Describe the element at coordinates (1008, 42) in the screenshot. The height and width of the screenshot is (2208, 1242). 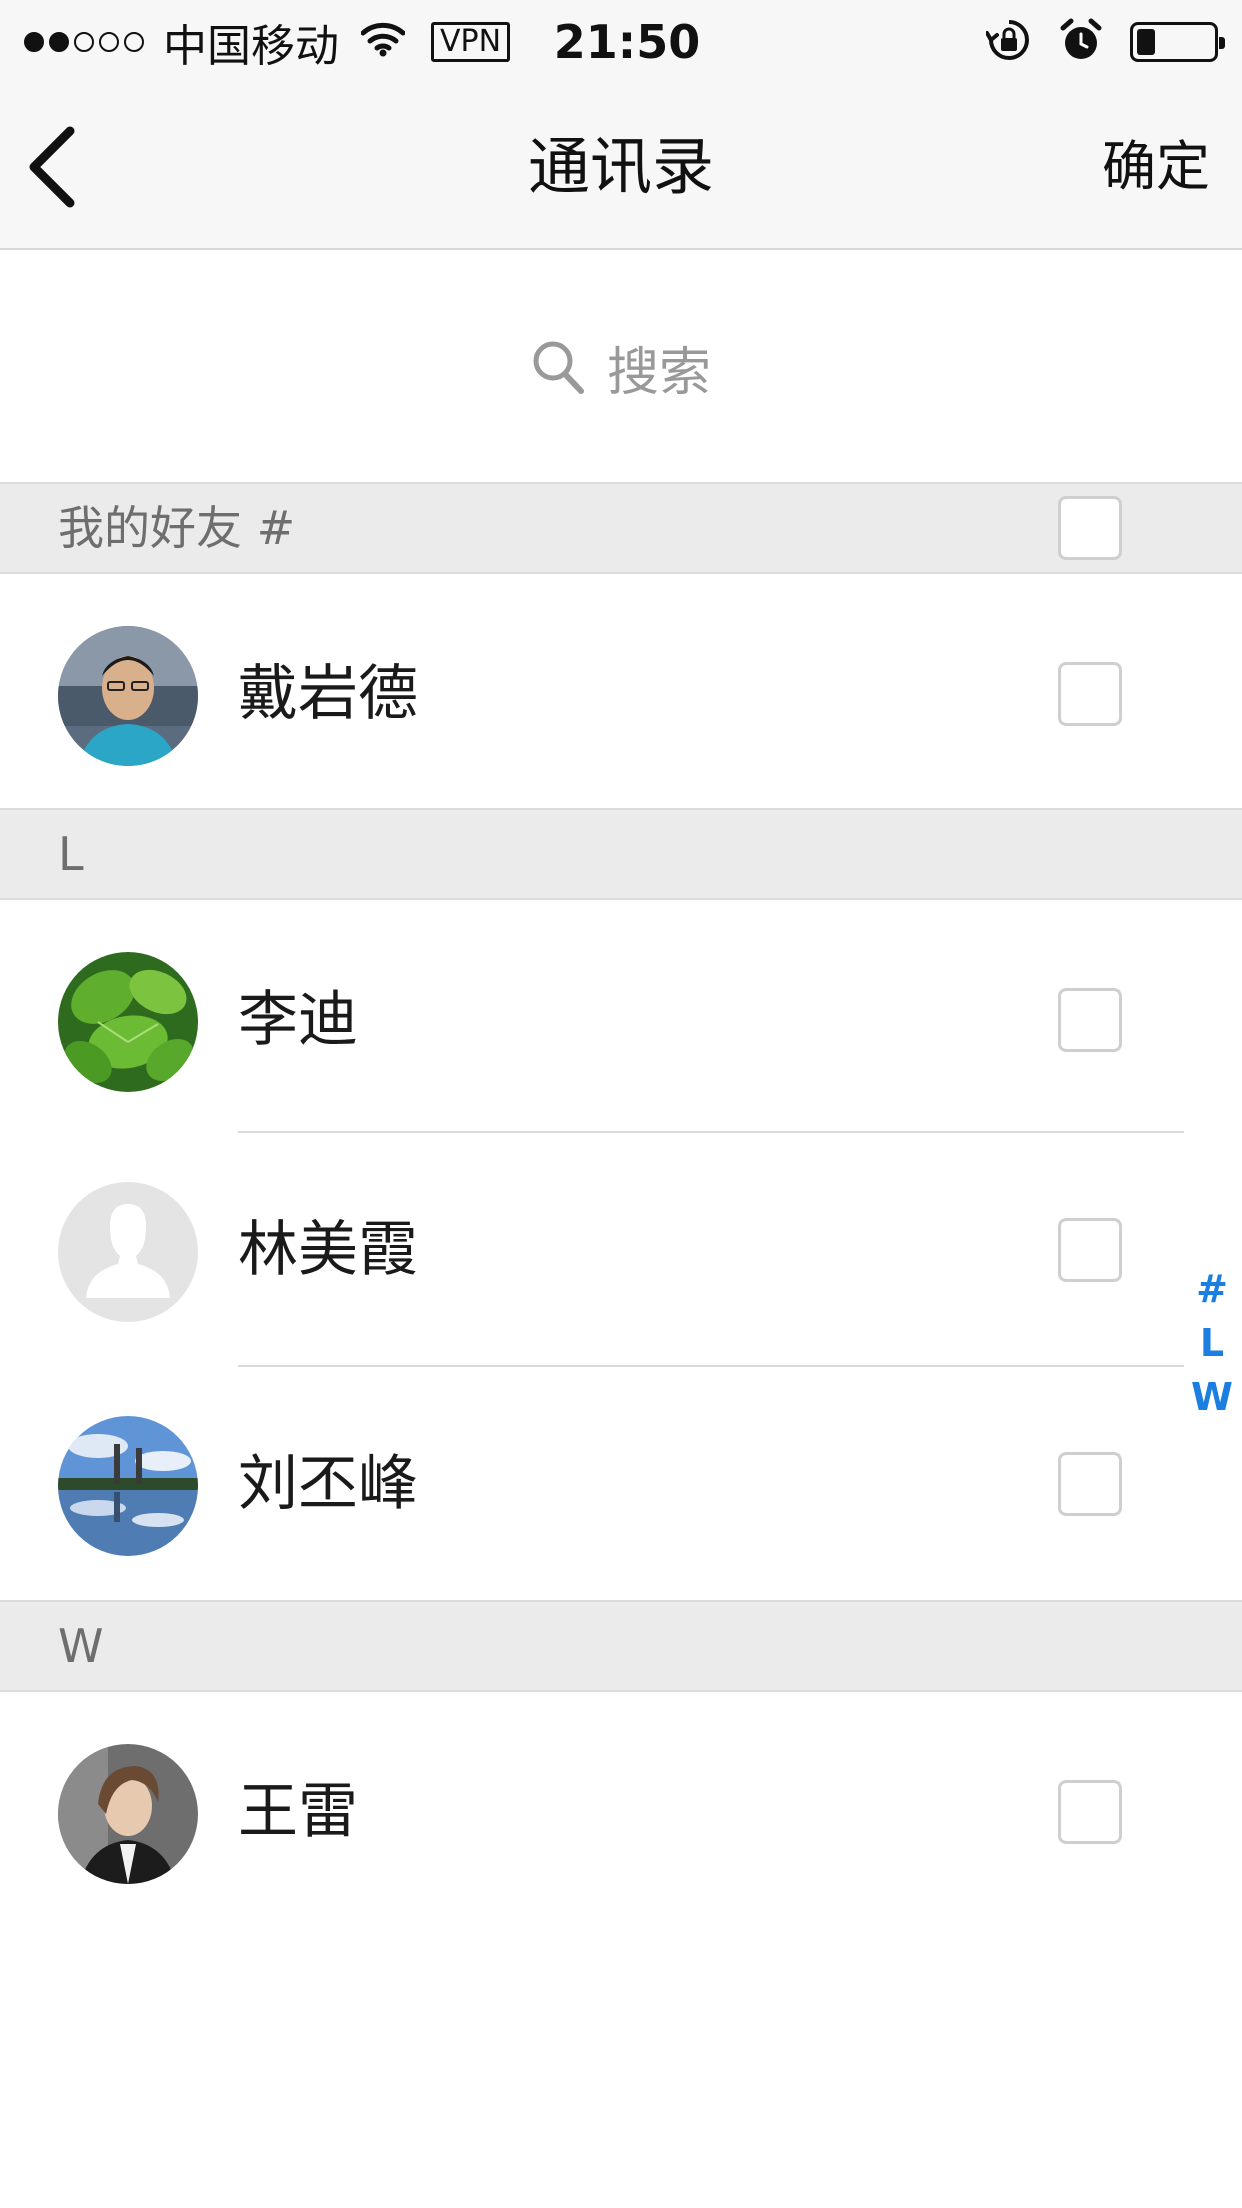
I see `rotation-lock-icon` at that location.